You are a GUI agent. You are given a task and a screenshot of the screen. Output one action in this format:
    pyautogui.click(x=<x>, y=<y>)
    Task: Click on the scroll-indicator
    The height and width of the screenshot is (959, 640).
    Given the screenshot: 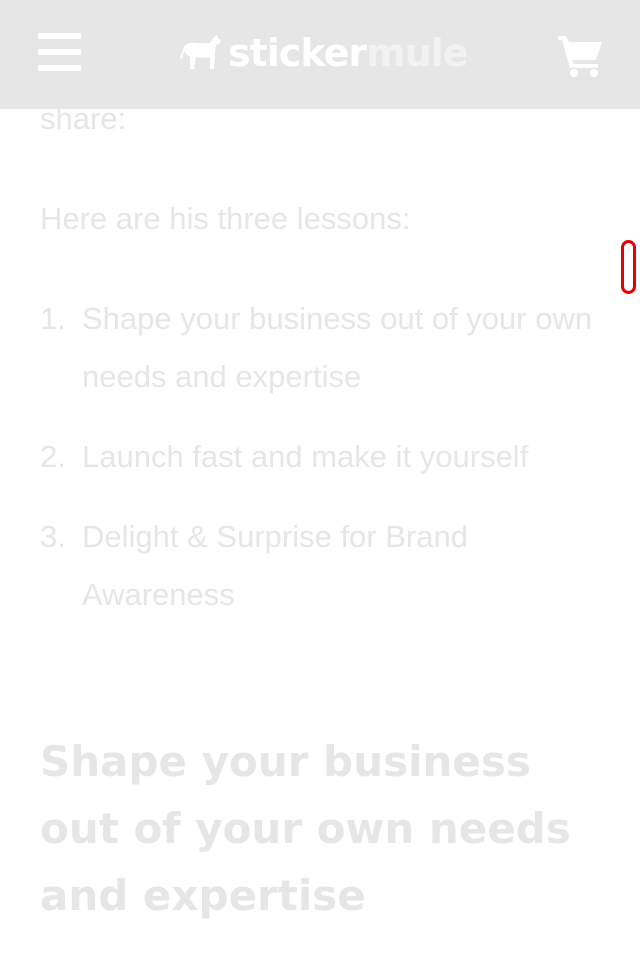 What is the action you would take?
    pyautogui.click(x=628, y=267)
    